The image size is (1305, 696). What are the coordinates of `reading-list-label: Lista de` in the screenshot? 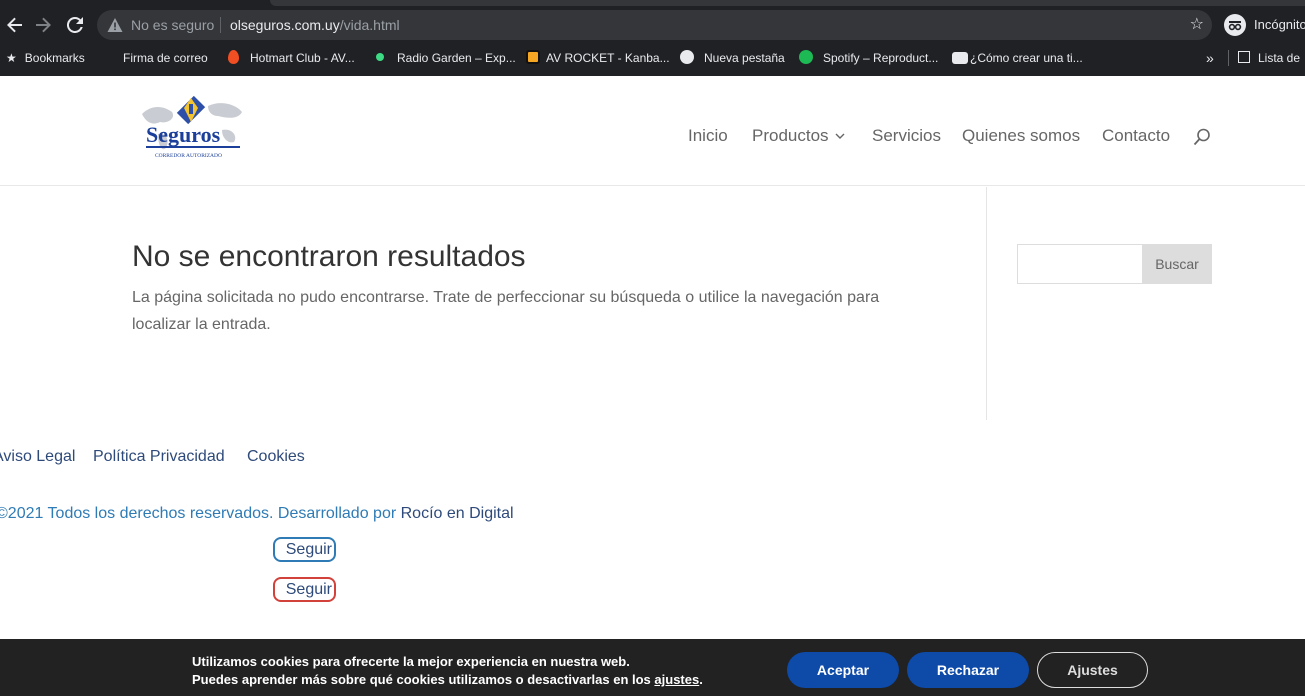 It's located at (1279, 58).